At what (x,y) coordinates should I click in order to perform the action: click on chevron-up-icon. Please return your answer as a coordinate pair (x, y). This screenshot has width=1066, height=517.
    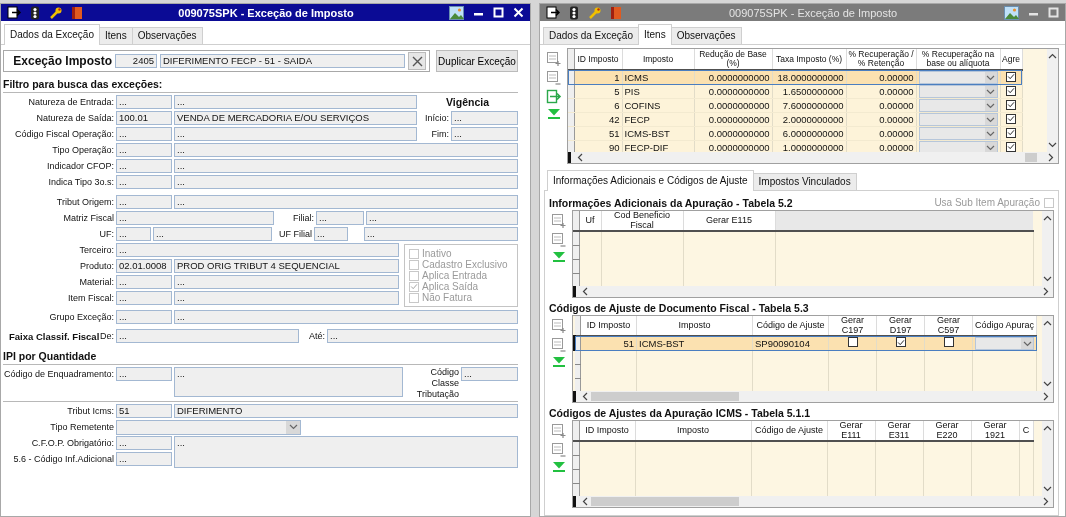
    Looking at the image, I should click on (1047, 323).